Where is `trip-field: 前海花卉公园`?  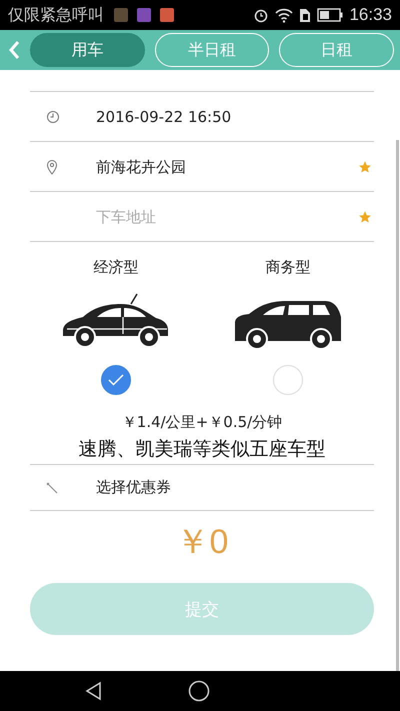 trip-field: 前海花卉公园 is located at coordinates (227, 167).